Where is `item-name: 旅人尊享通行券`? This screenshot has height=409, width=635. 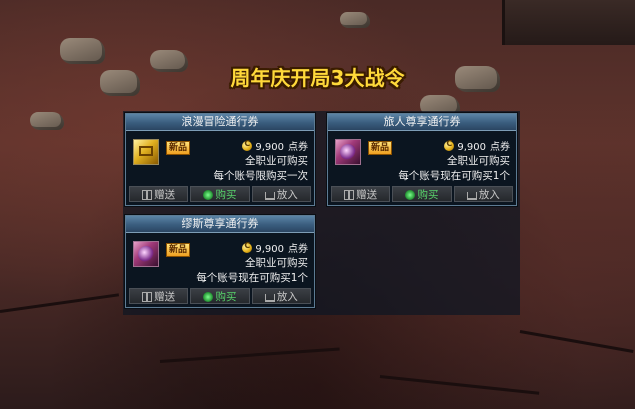
item-name: 旅人尊享通行券 is located at coordinates (422, 122).